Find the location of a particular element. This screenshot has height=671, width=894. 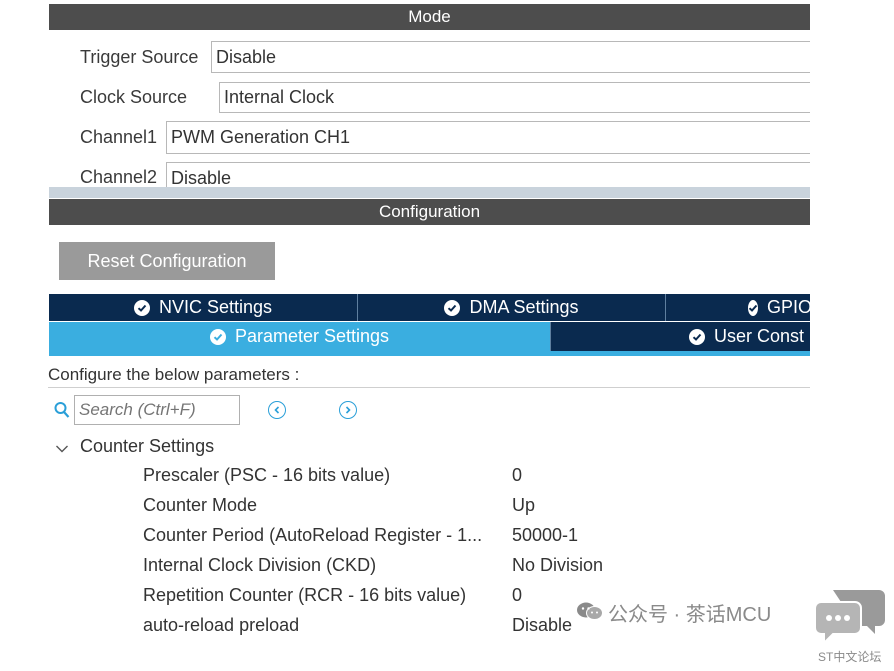

tab-nvic-settings: NVIC Settings is located at coordinates (203, 307).